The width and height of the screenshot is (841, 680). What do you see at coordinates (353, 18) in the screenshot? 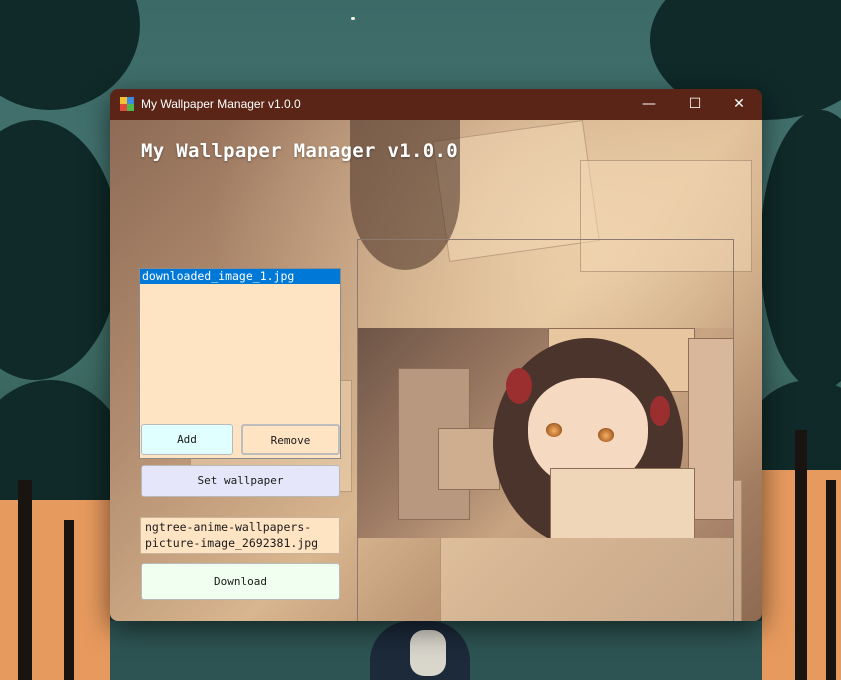
I see `star-decoration` at bounding box center [353, 18].